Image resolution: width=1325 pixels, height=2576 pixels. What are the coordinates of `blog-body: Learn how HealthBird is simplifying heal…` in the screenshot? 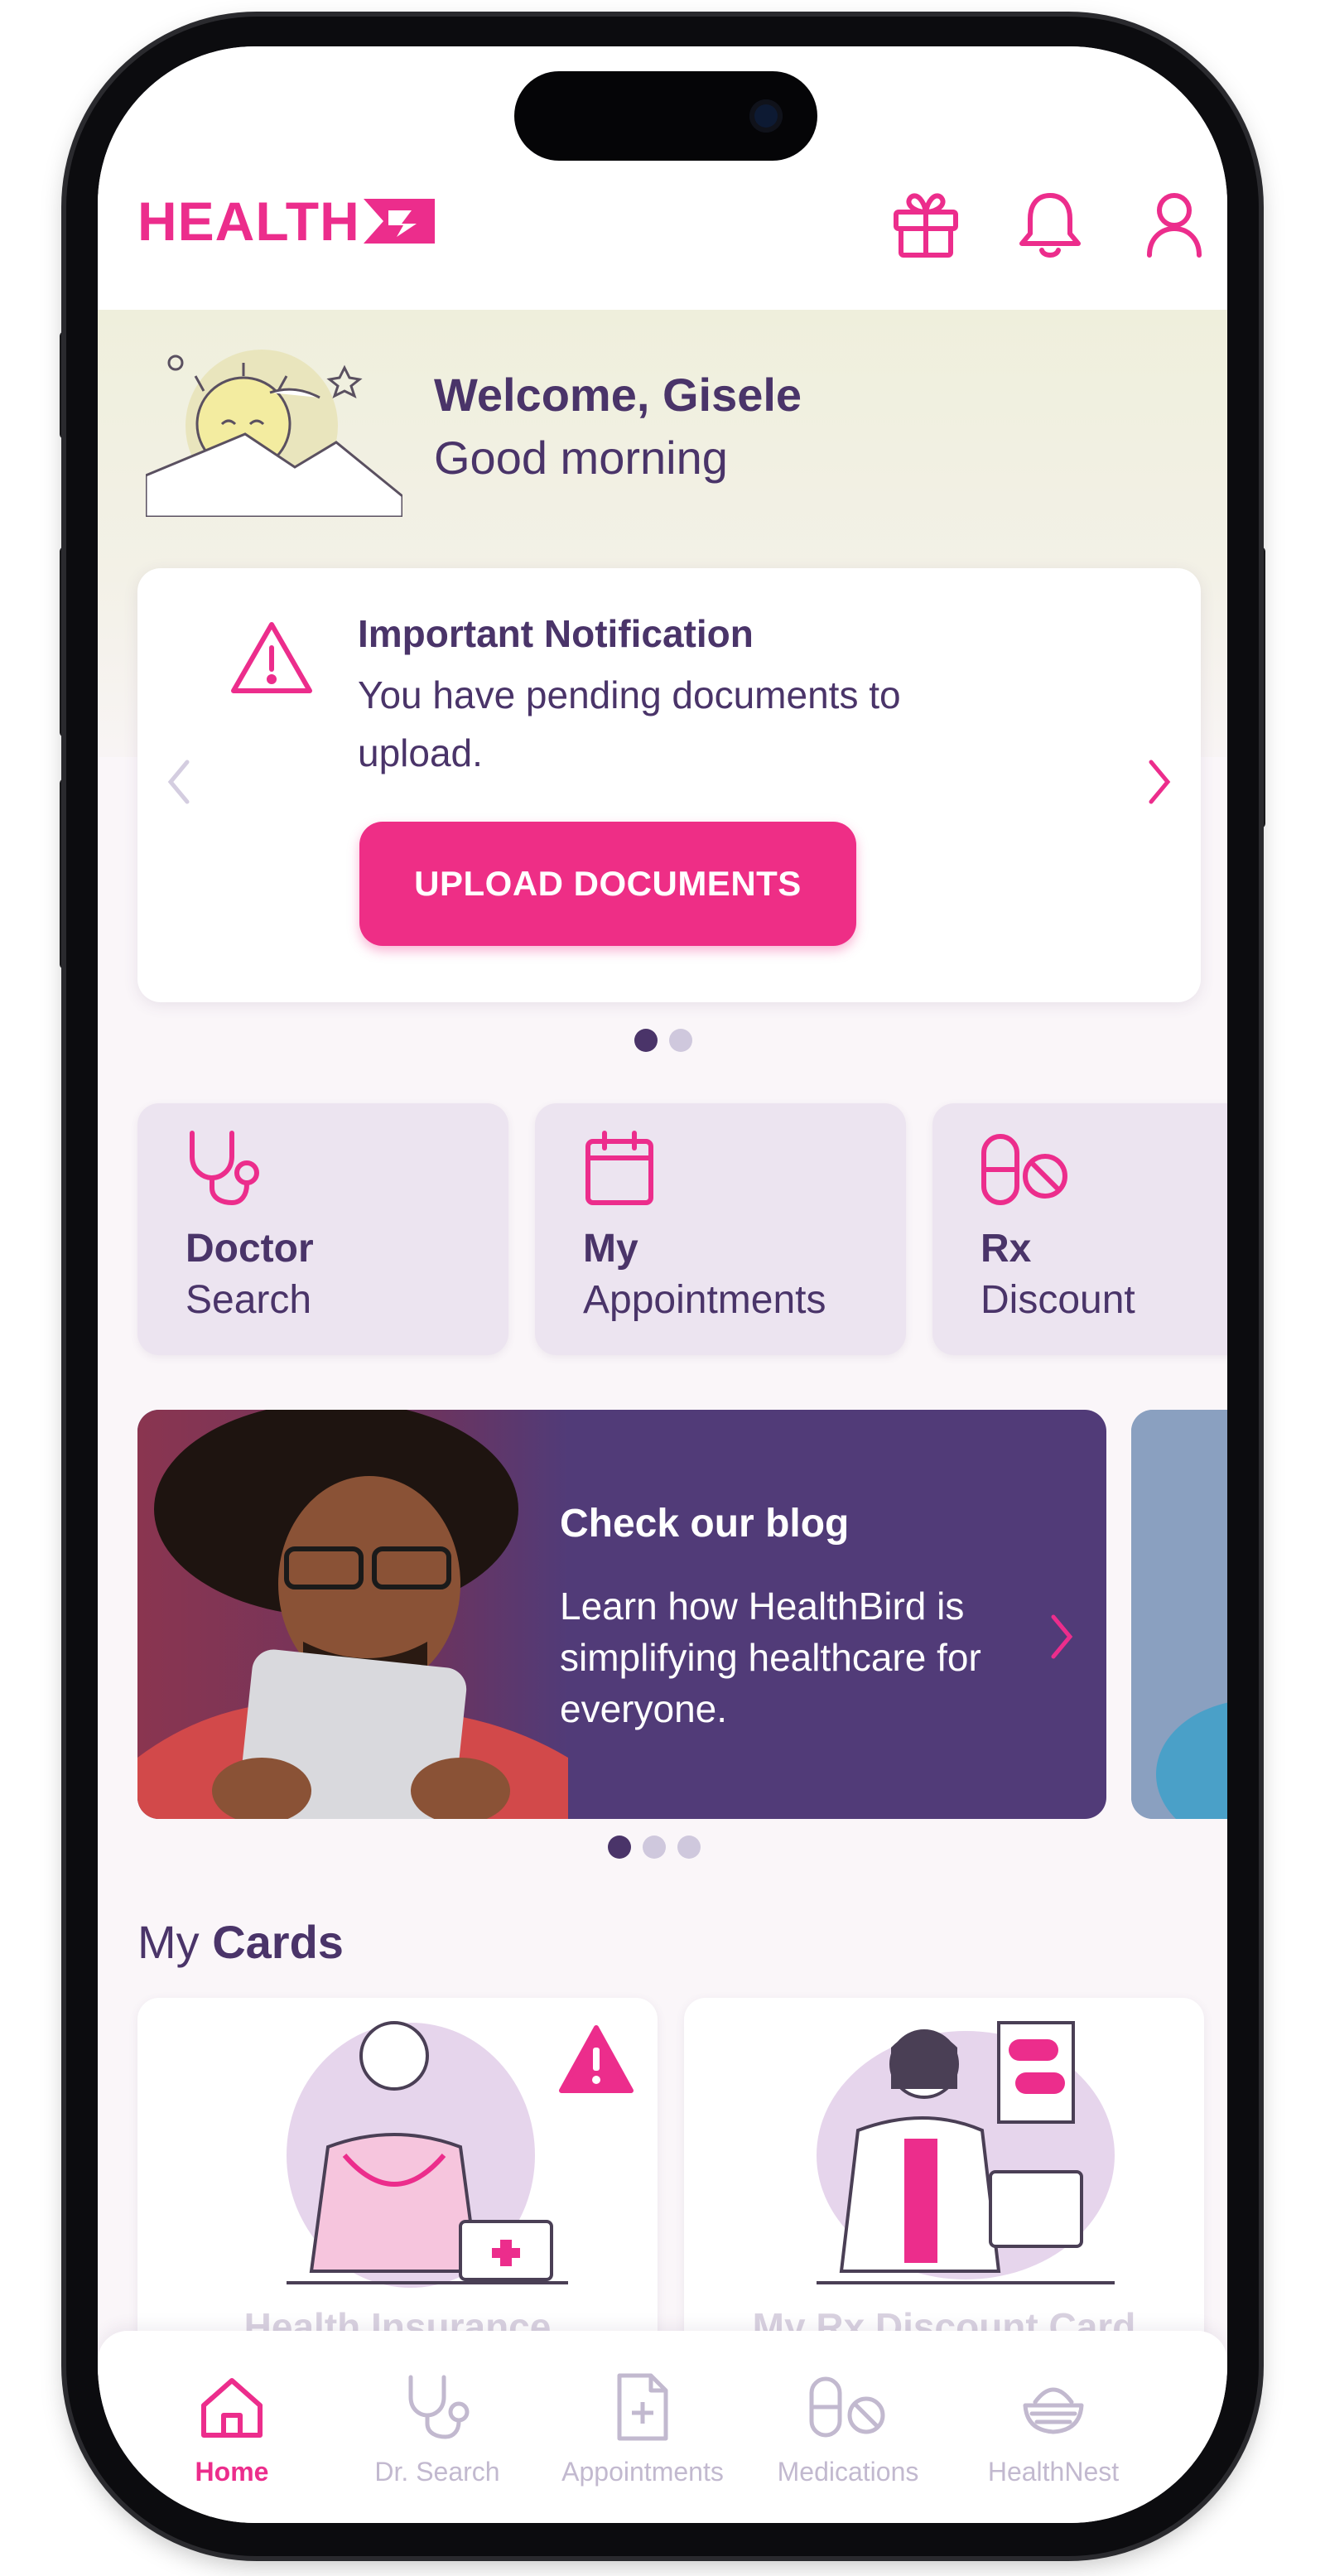 It's located at (770, 1658).